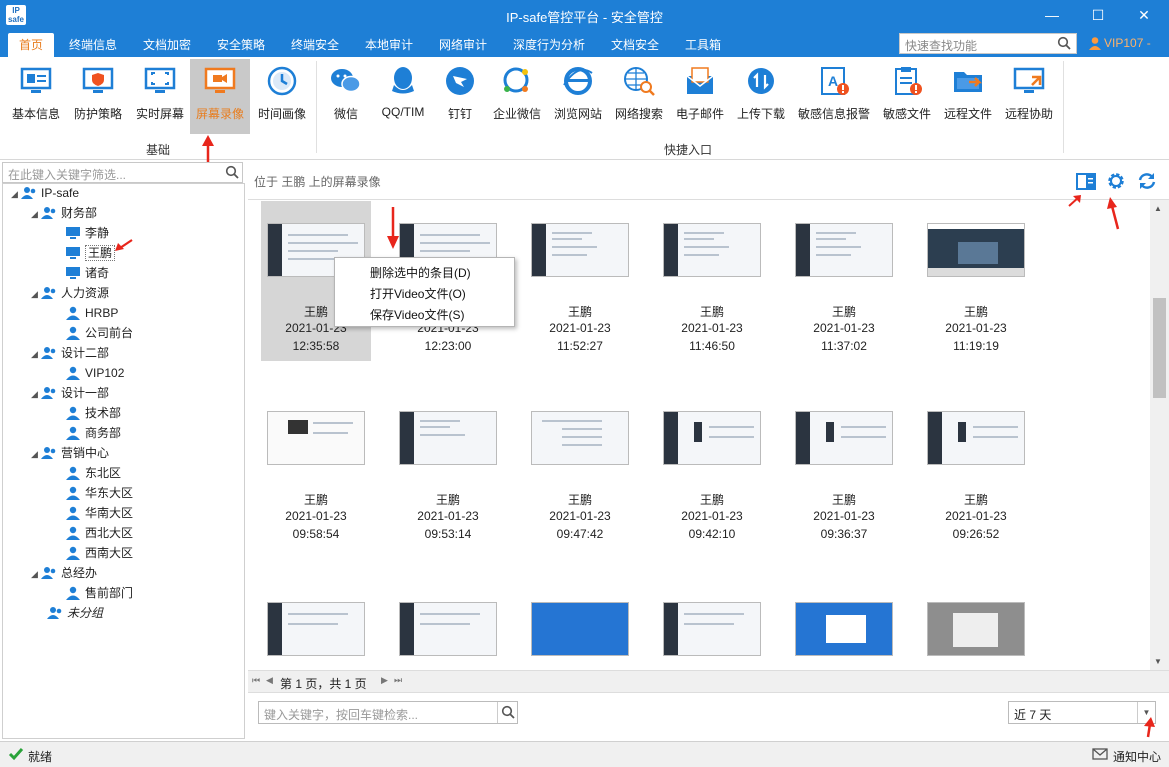 The height and width of the screenshot is (767, 1169). Describe the element at coordinates (90, 253) in the screenshot. I see `tree-node-terminal-selected: 王鹏` at that location.